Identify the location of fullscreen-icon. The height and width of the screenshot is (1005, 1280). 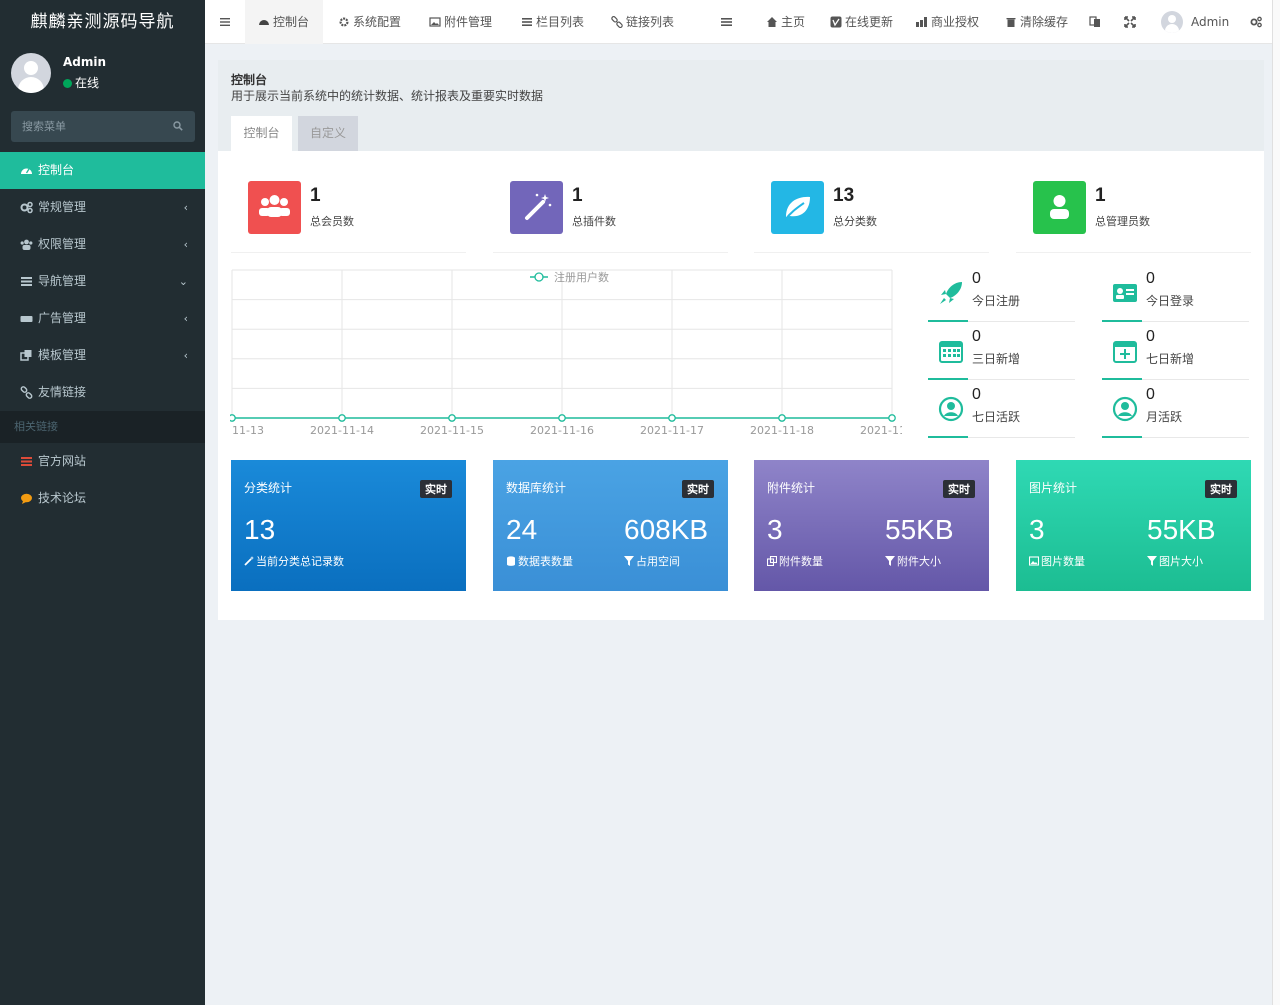
(1130, 22).